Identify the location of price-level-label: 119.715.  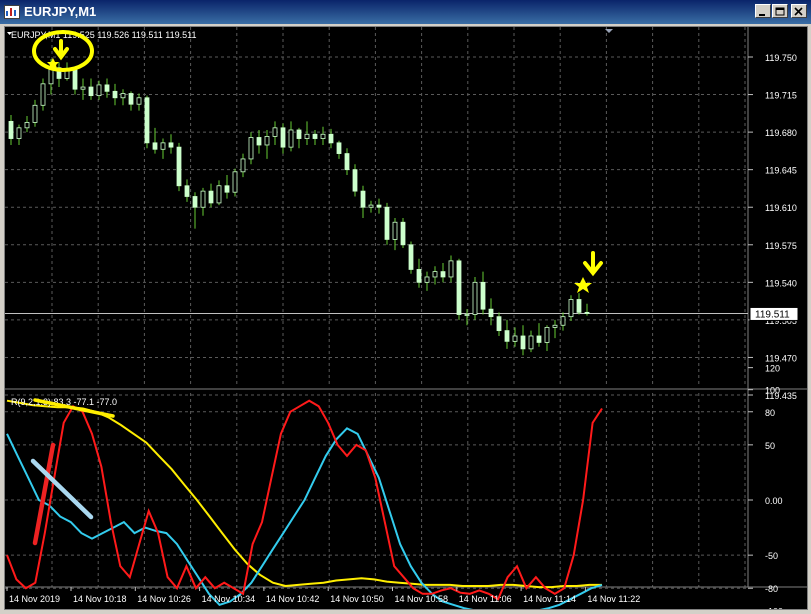
(781, 96).